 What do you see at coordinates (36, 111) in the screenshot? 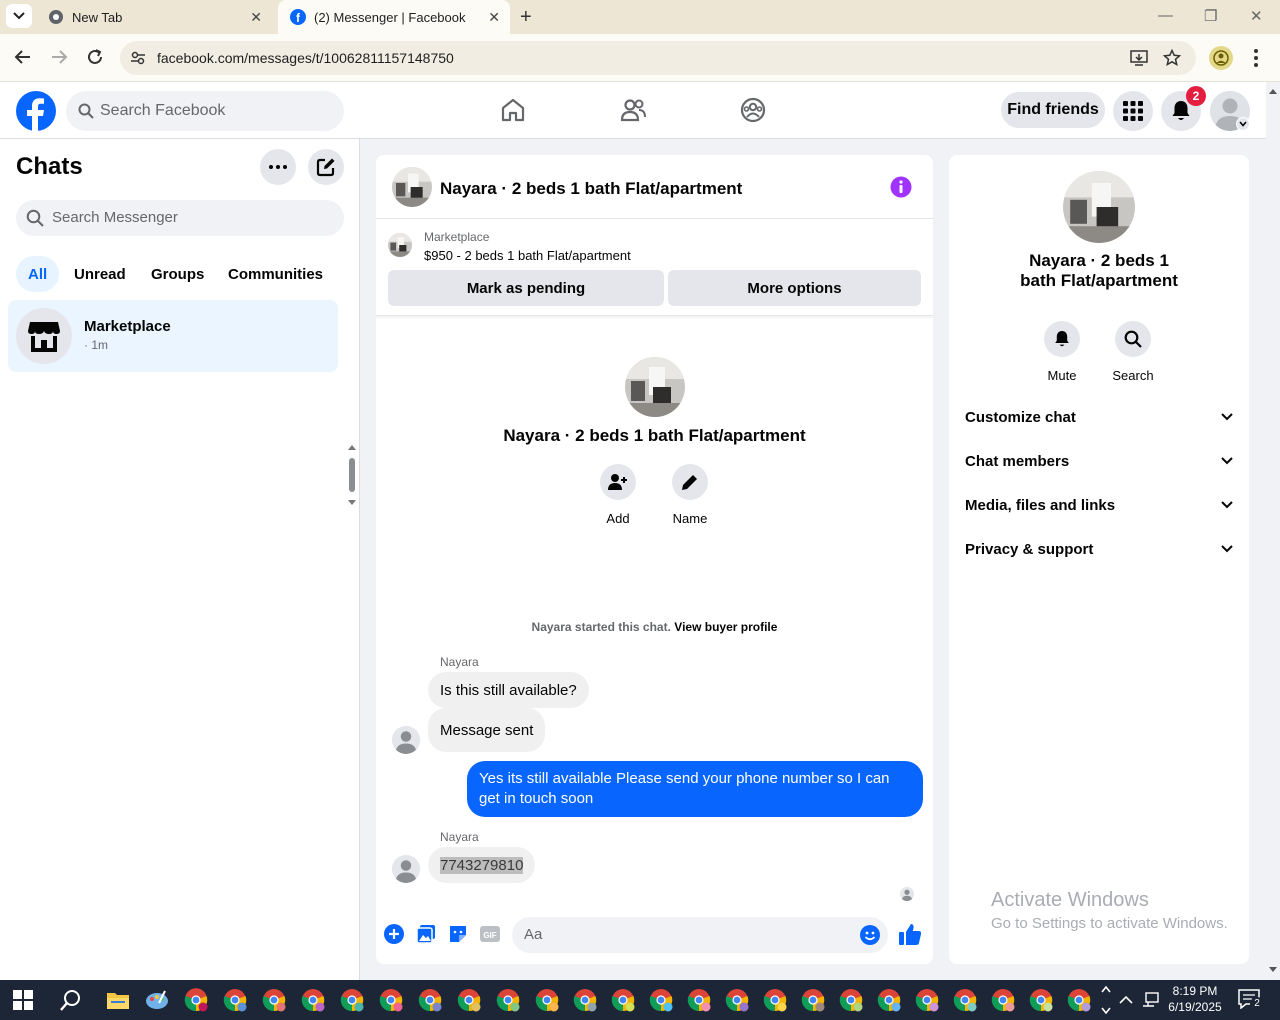
I see `facebook-logo-icon` at bounding box center [36, 111].